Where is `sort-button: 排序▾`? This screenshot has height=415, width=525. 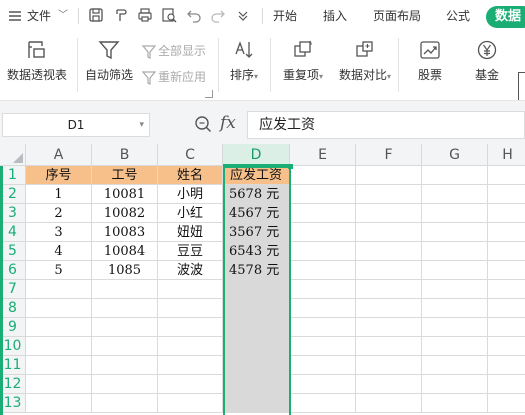 sort-button: 排序▾ is located at coordinates (244, 61).